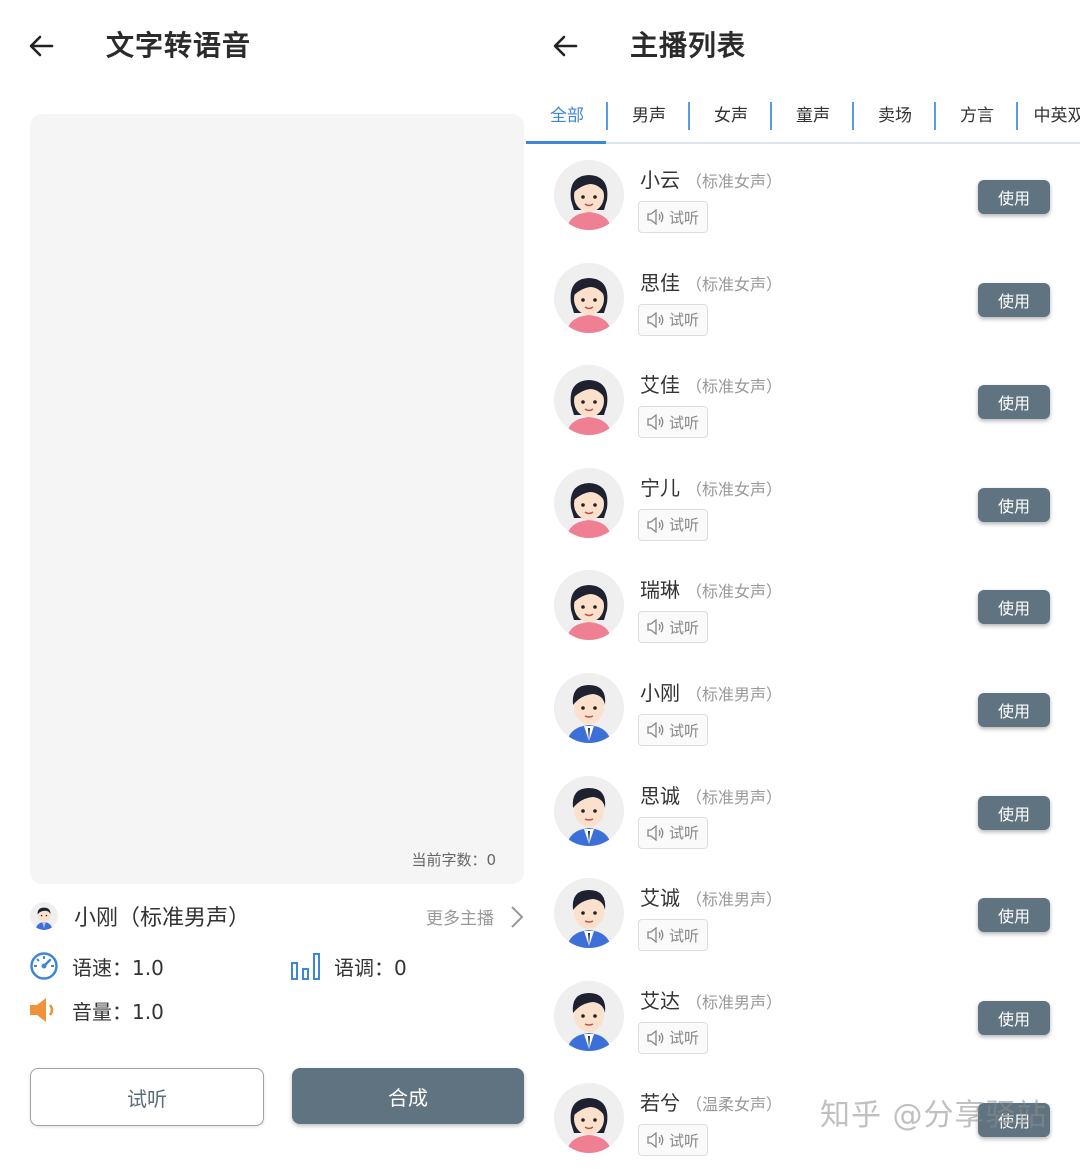  What do you see at coordinates (517, 919) in the screenshot?
I see `chevron-right-icon` at bounding box center [517, 919].